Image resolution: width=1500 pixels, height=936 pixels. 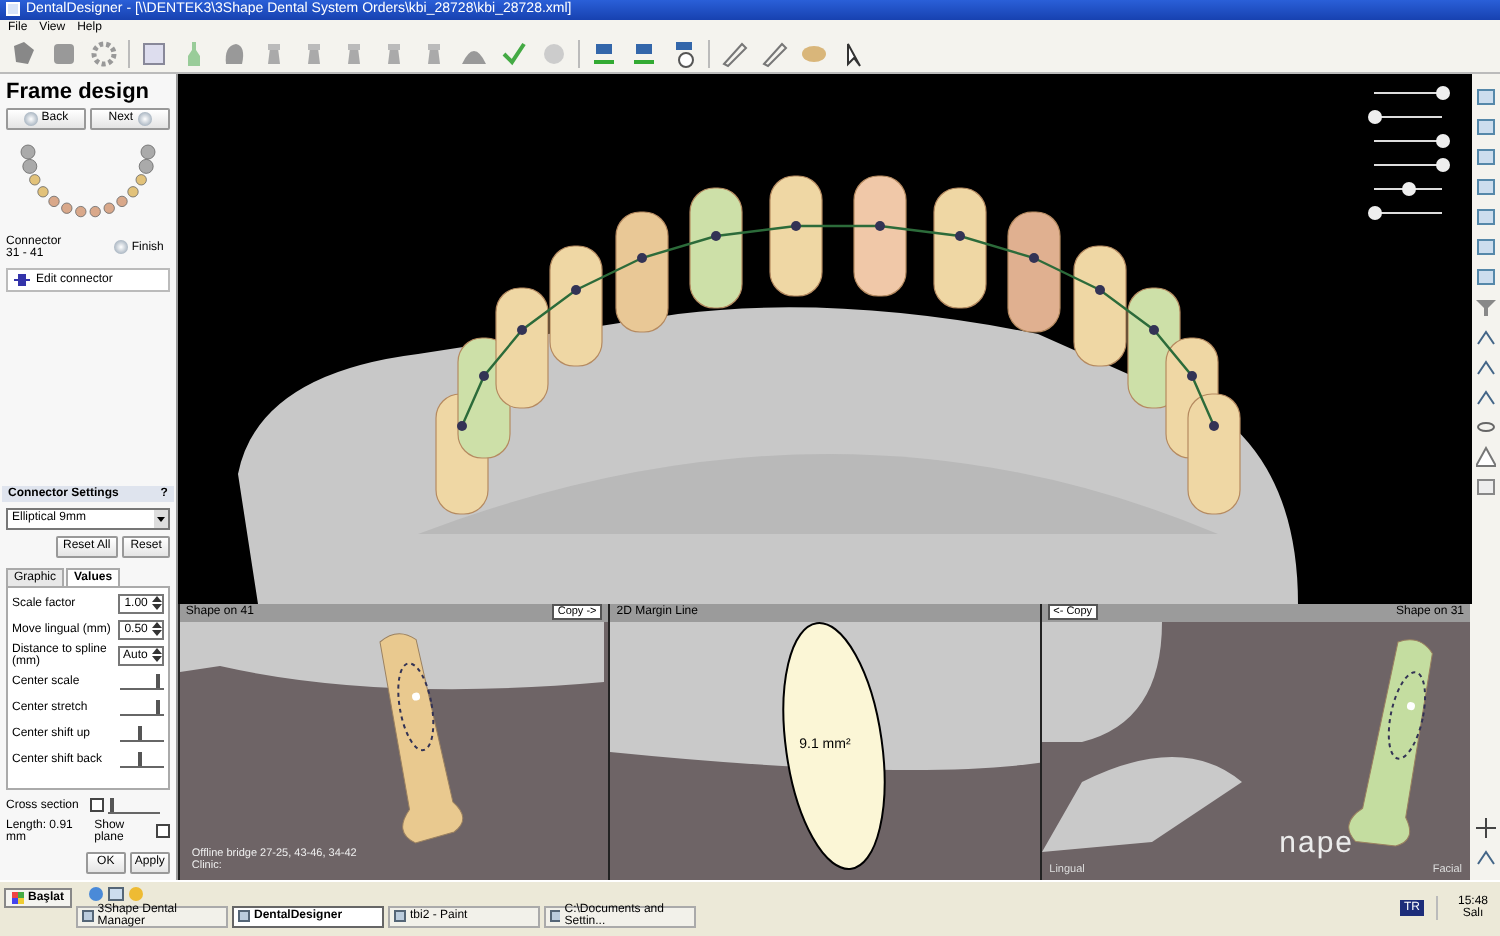 I want to click on gear-icon, so click(x=104, y=54).